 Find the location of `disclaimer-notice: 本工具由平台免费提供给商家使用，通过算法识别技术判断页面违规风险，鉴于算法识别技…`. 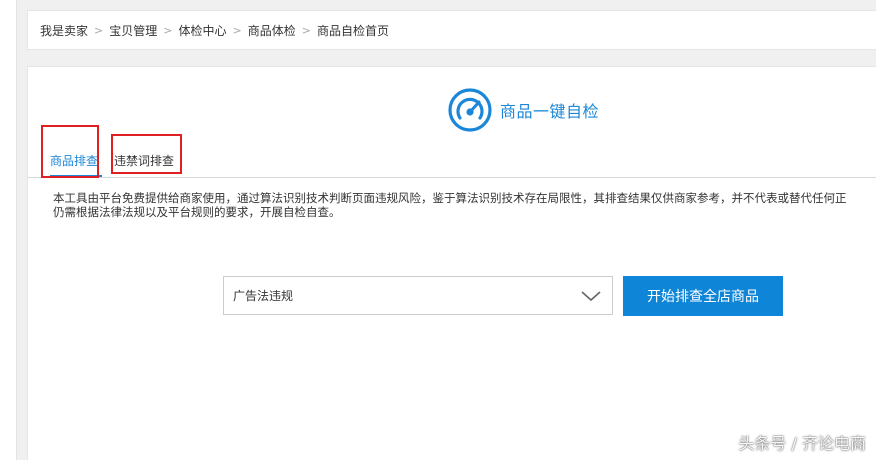

disclaimer-notice: 本工具由平台免费提供给商家使用，通过算法识别技术判断页面违规风险，鉴于算法识别技… is located at coordinates (464, 205).